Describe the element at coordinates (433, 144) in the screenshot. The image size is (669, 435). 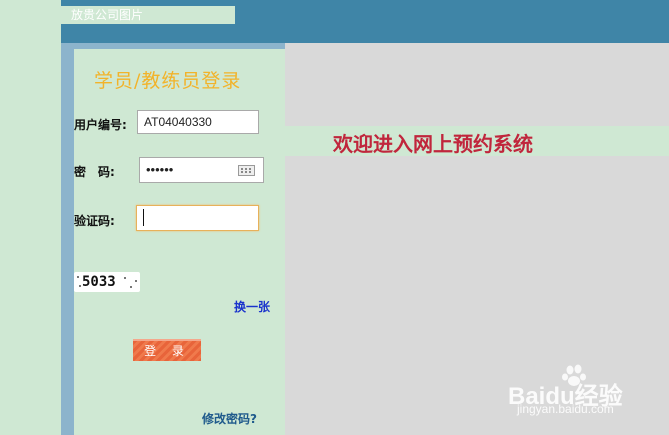
I see `welcome-text: 欢迎进入网上预约系统` at that location.